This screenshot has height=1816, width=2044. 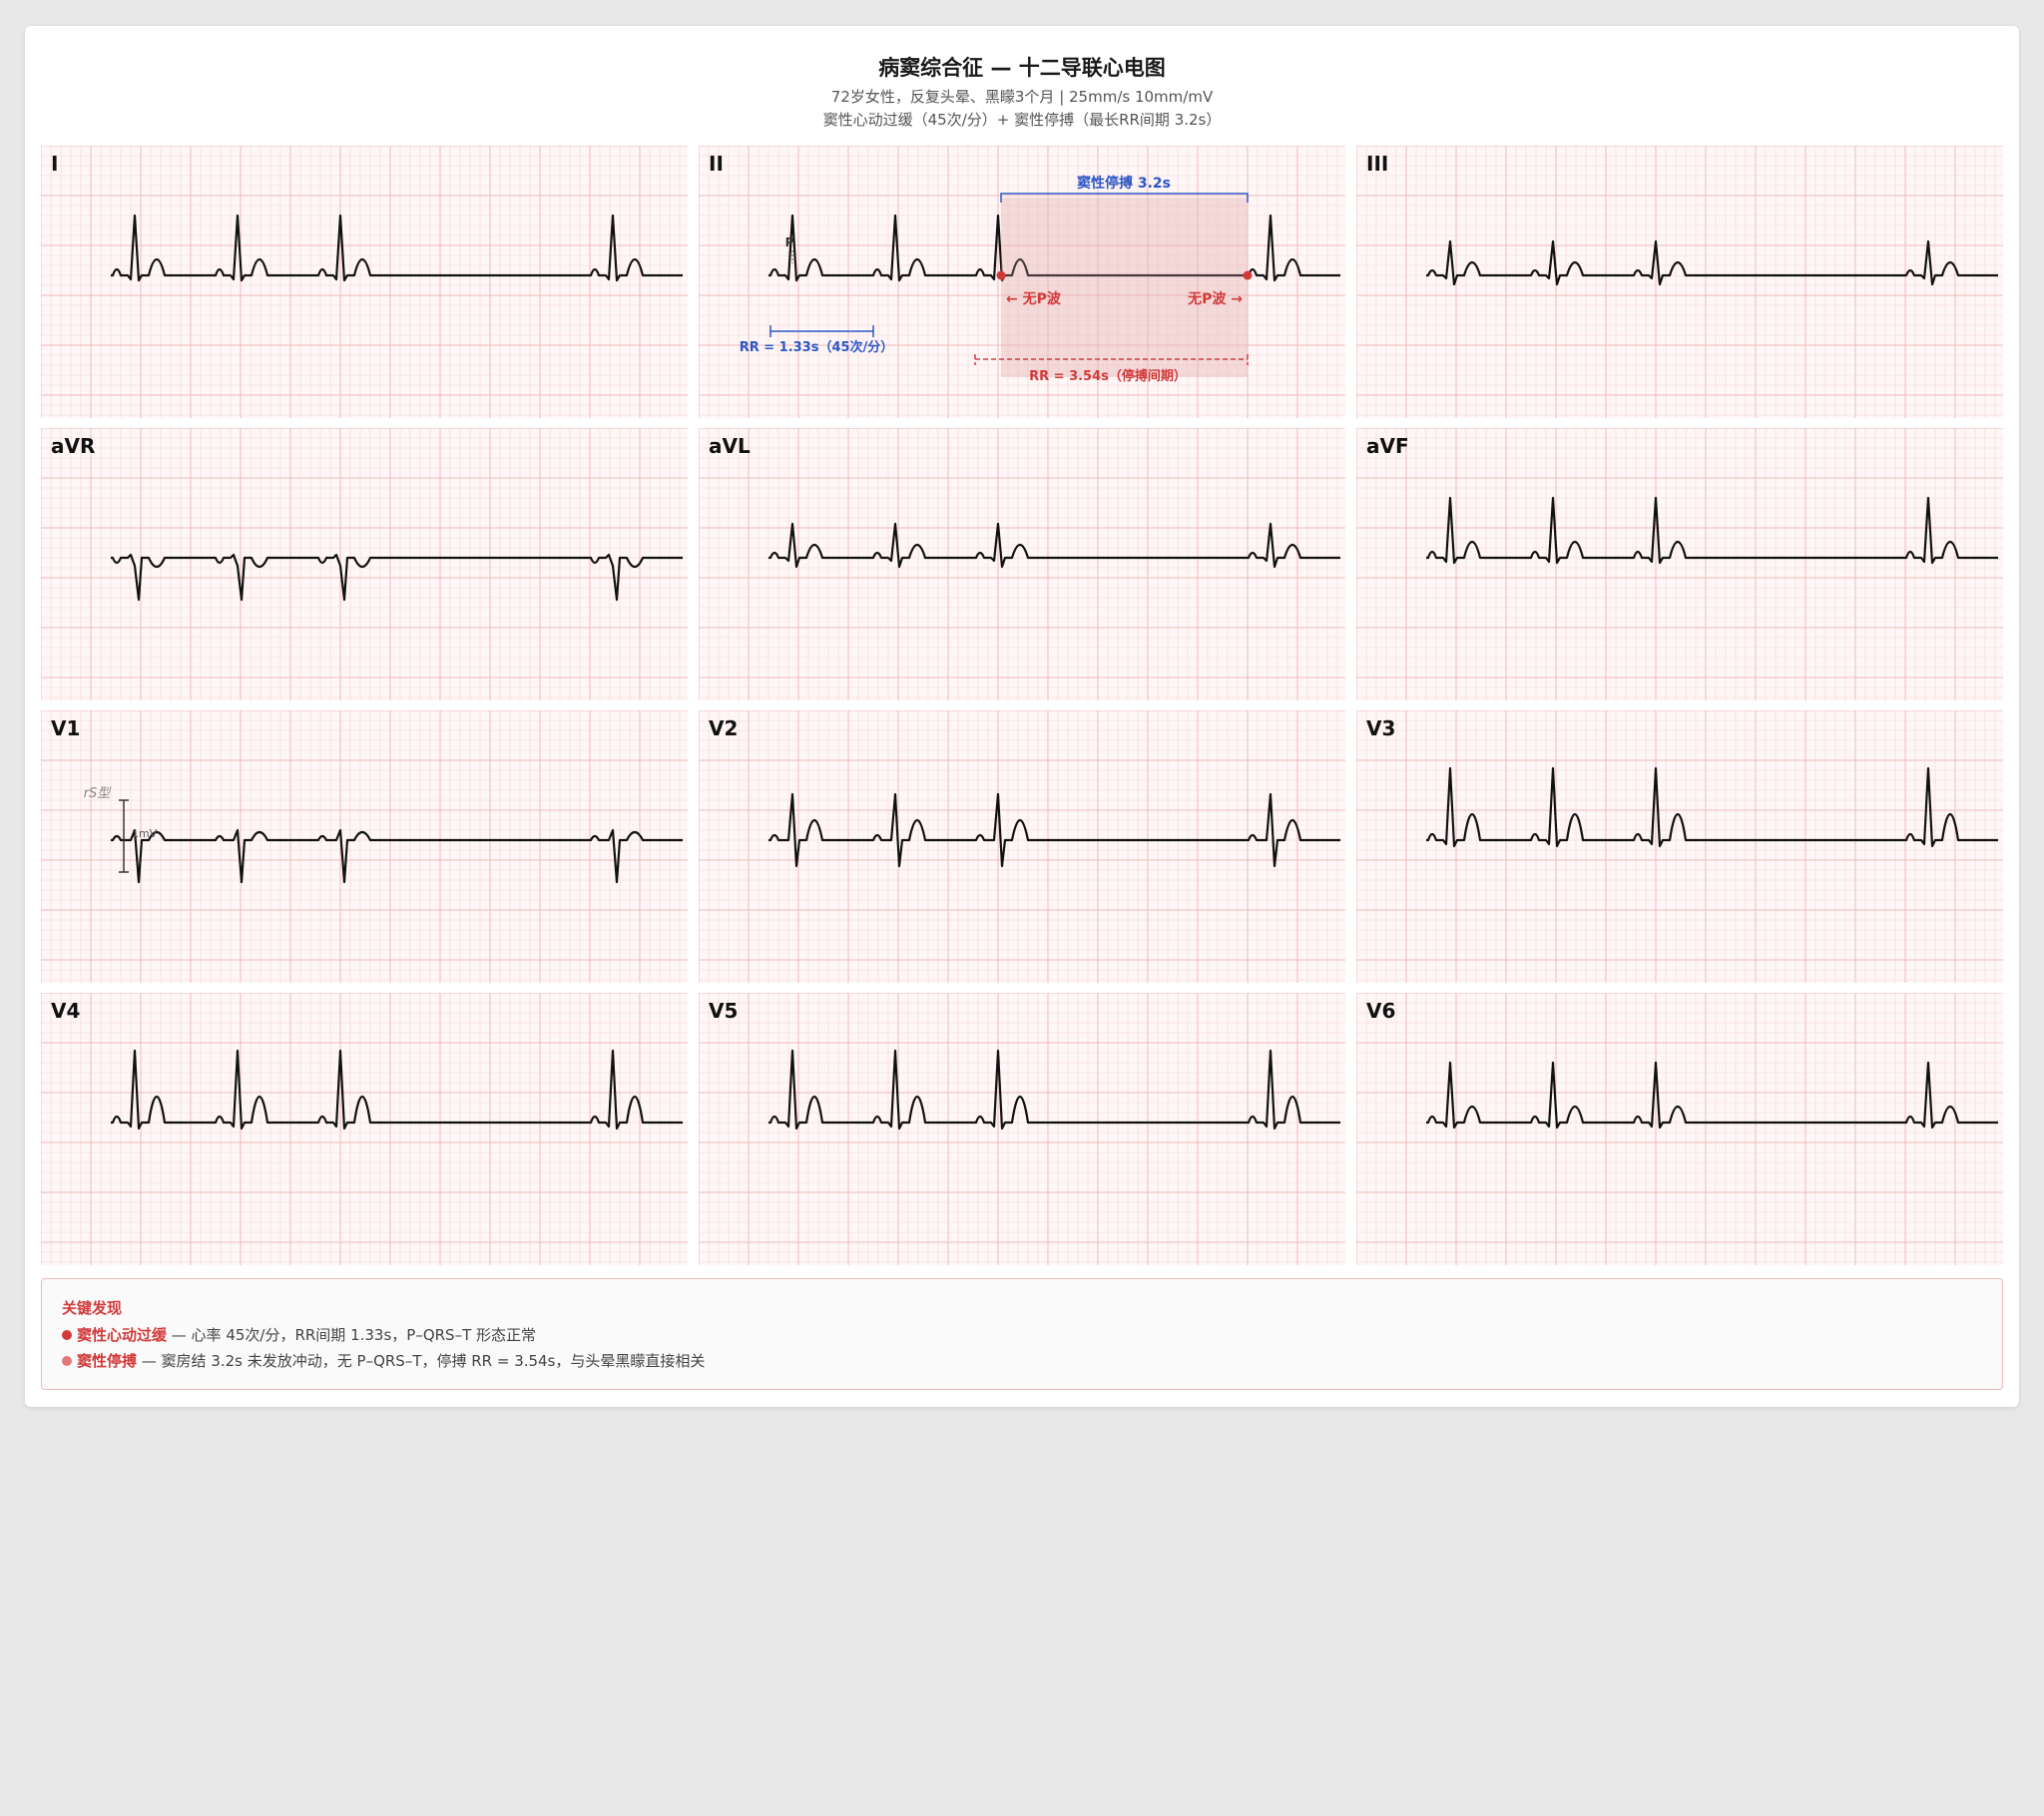 What do you see at coordinates (1108, 376) in the screenshot?
I see `rr-pause-label: RR = 3.54s（停搏间期）` at bounding box center [1108, 376].